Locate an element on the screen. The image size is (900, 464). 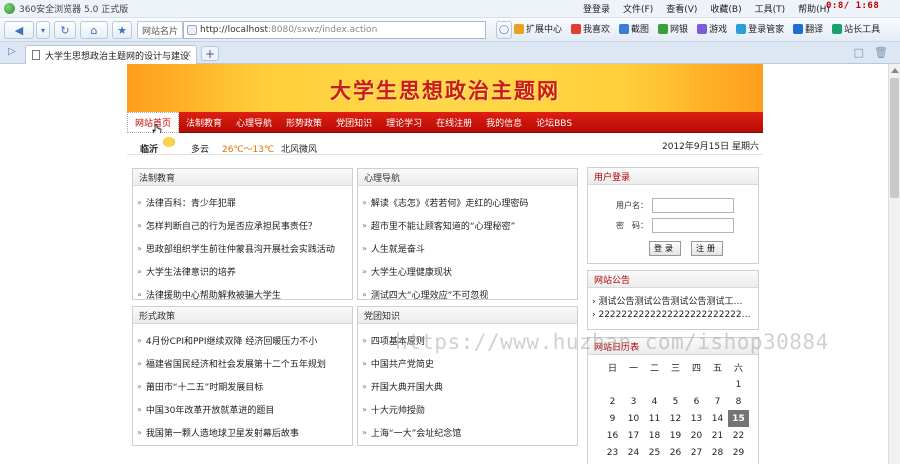
list-item: » 超市里不能让顾客知道的“心理秘密” is located at coordinates (469, 225).